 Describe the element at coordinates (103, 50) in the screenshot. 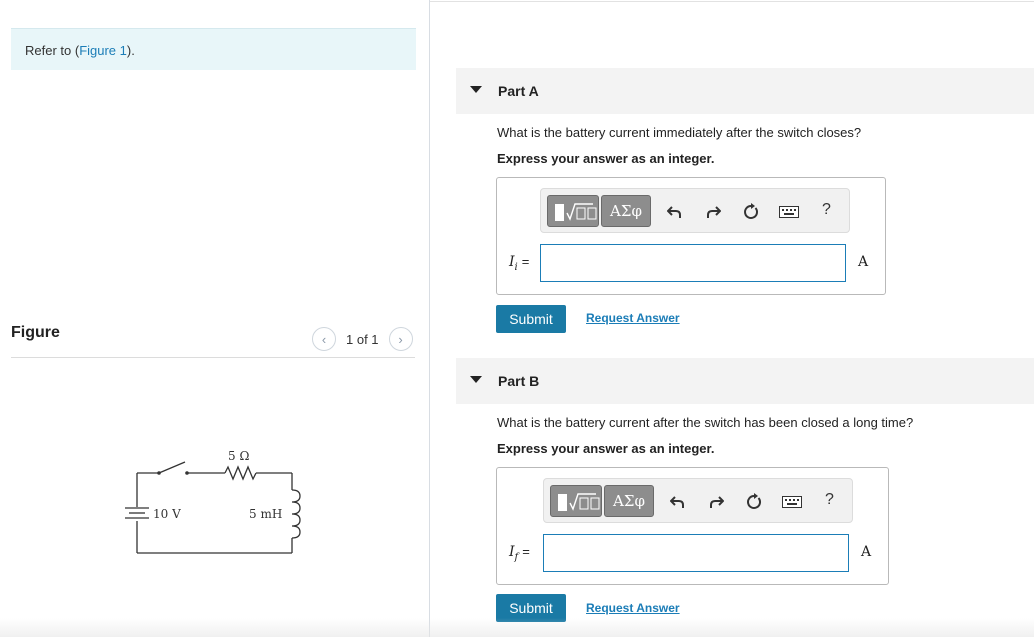

I see `figure-link: Figure 1` at that location.